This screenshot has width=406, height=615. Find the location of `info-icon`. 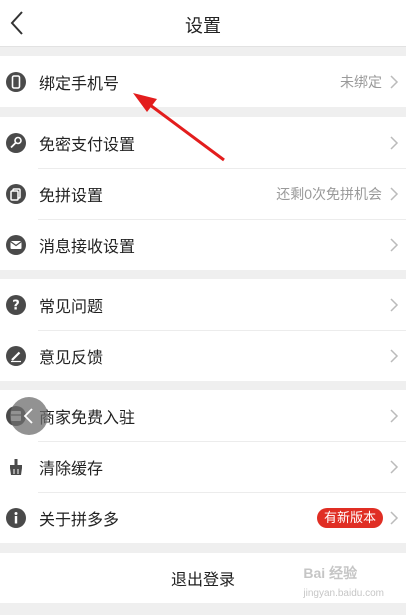

info-icon is located at coordinates (16, 518).